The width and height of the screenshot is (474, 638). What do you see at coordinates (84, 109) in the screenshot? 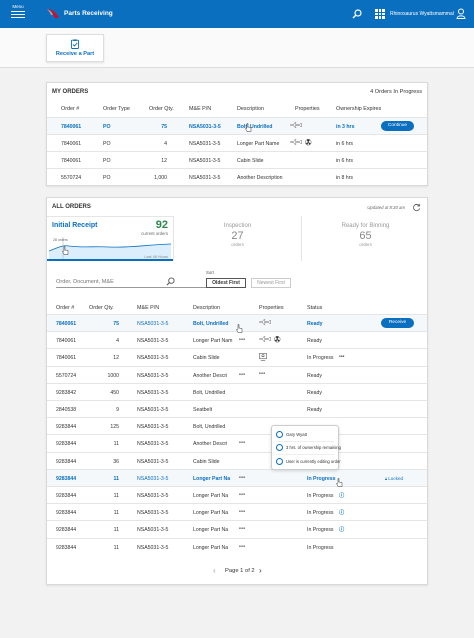
I see `column-header: Order #` at bounding box center [84, 109].